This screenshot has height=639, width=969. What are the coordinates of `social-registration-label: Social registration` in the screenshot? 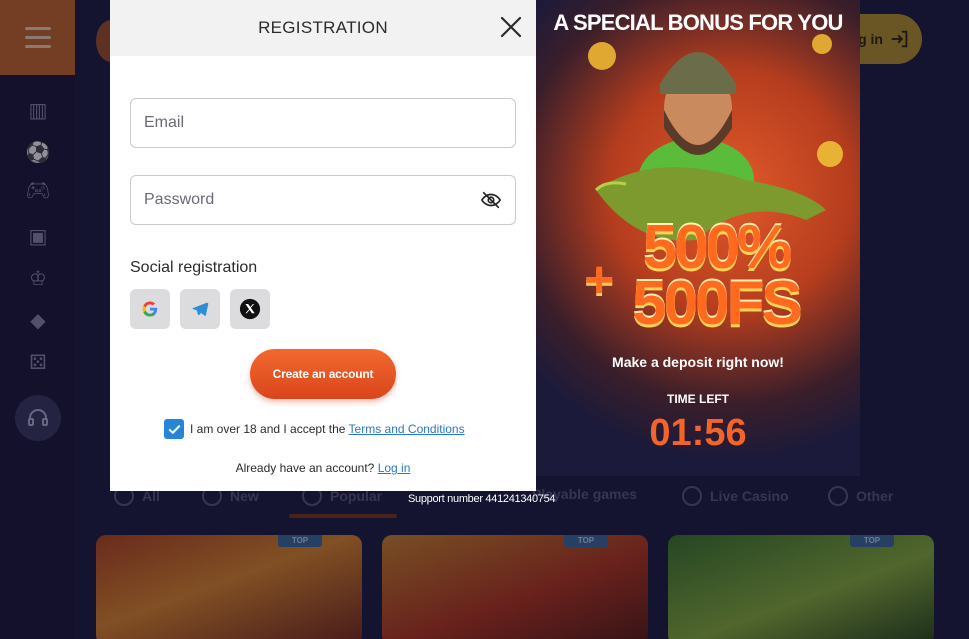 It's located at (194, 267).